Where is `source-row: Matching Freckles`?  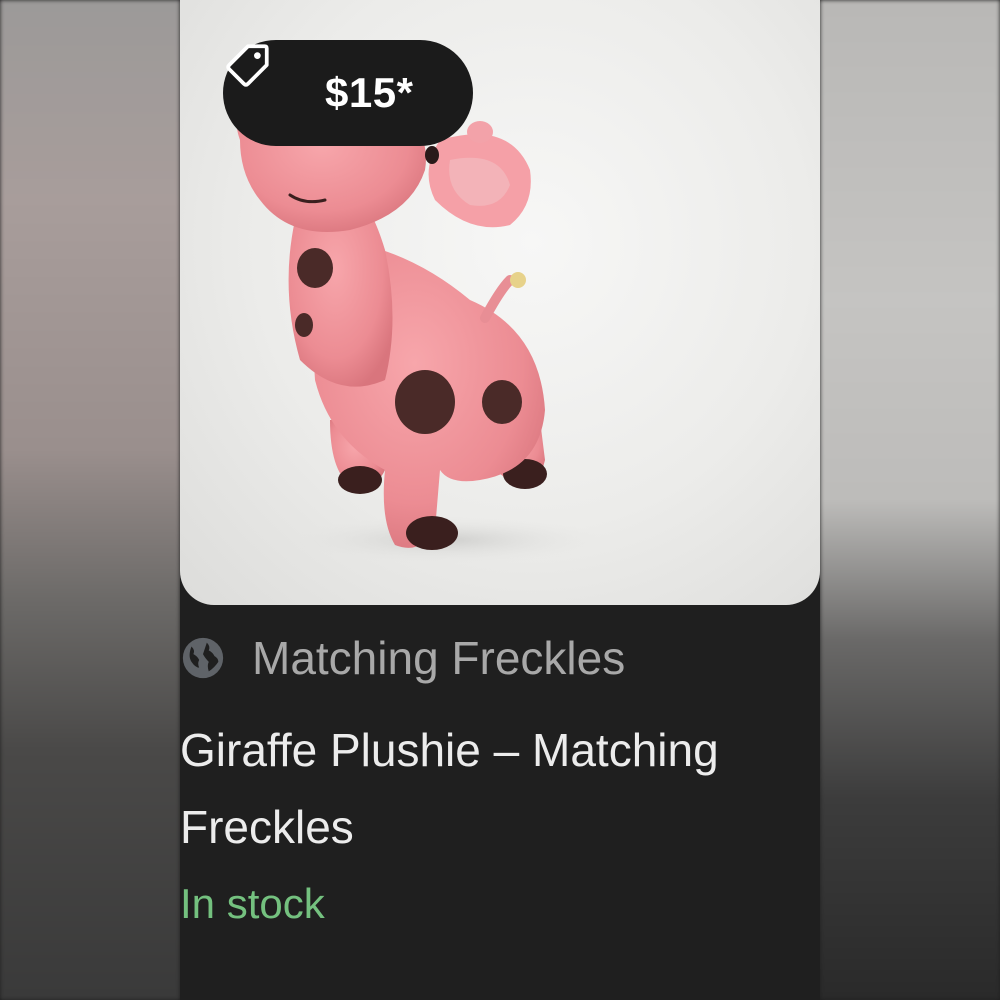 source-row: Matching Freckles is located at coordinates (402, 658).